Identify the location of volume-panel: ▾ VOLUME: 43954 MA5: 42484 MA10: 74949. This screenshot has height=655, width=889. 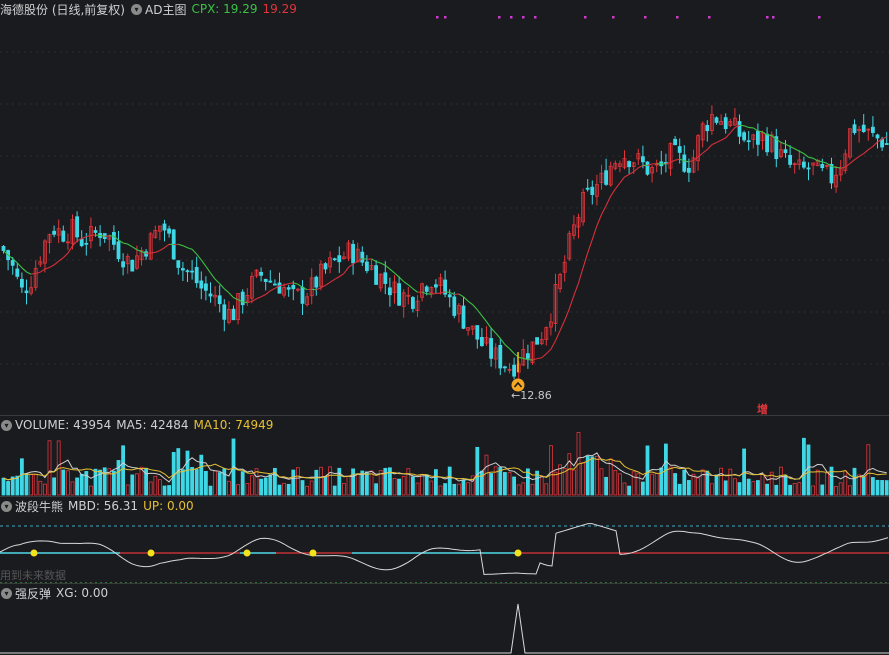
(444, 456).